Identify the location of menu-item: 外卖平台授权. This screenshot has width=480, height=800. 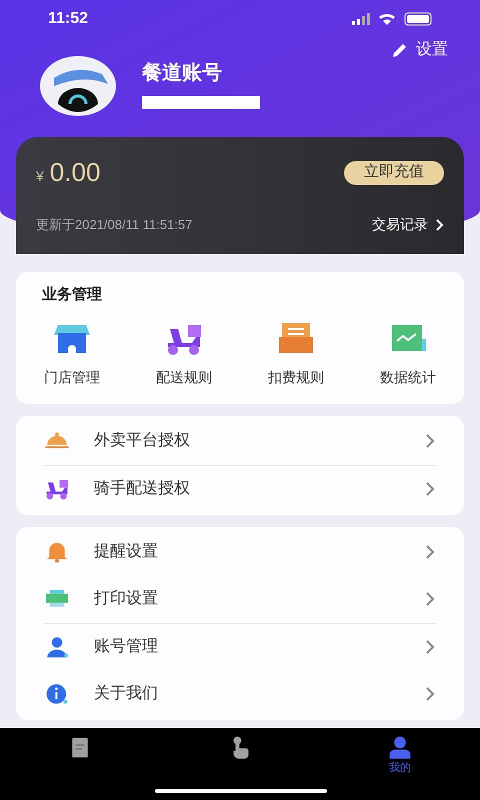
(240, 441).